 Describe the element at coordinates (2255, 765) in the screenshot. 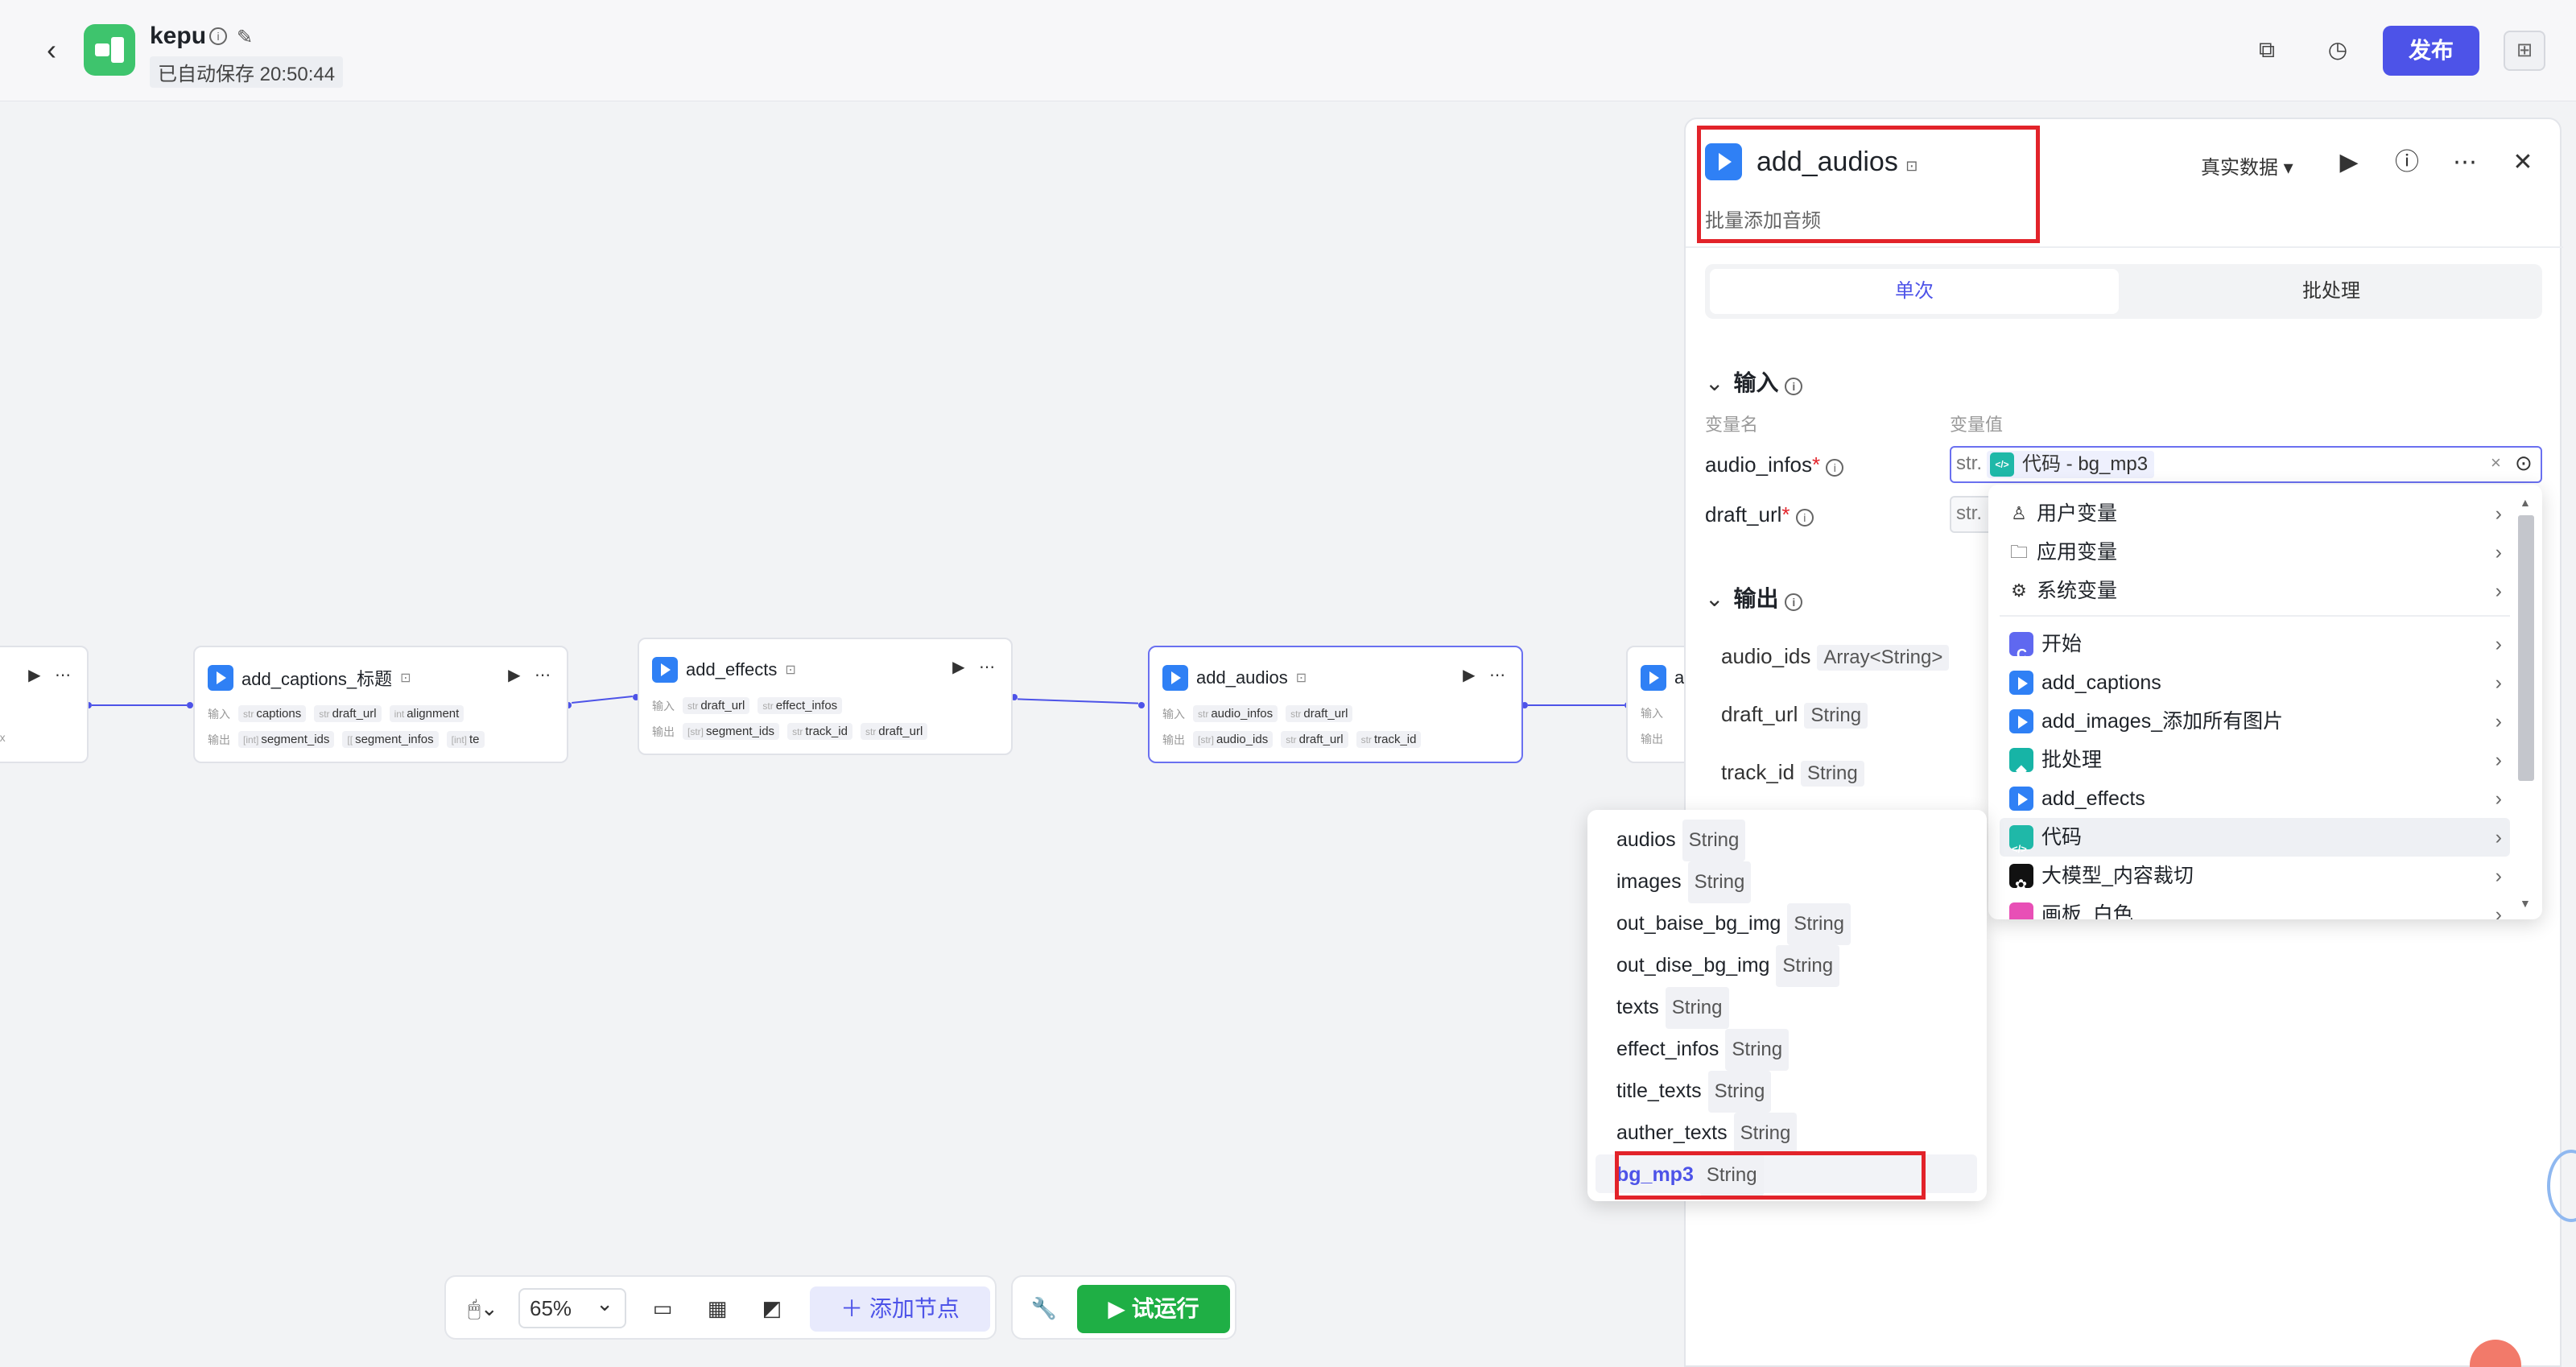

I see `dropdown-item-batch: 批处理›` at that location.